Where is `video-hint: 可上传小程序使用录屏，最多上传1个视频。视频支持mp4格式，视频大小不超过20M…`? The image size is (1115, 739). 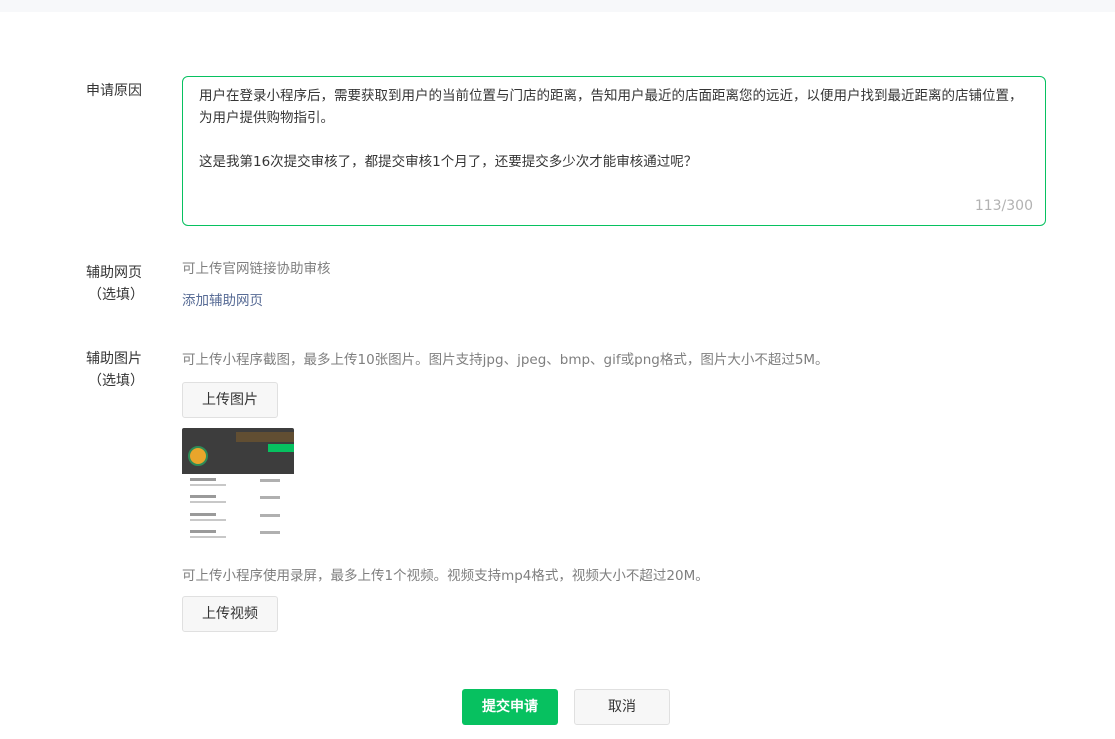
video-hint: 可上传小程序使用录屏，最多上传1个视频。视频支持mp4格式，视频大小不超过20M… is located at coordinates (445, 576).